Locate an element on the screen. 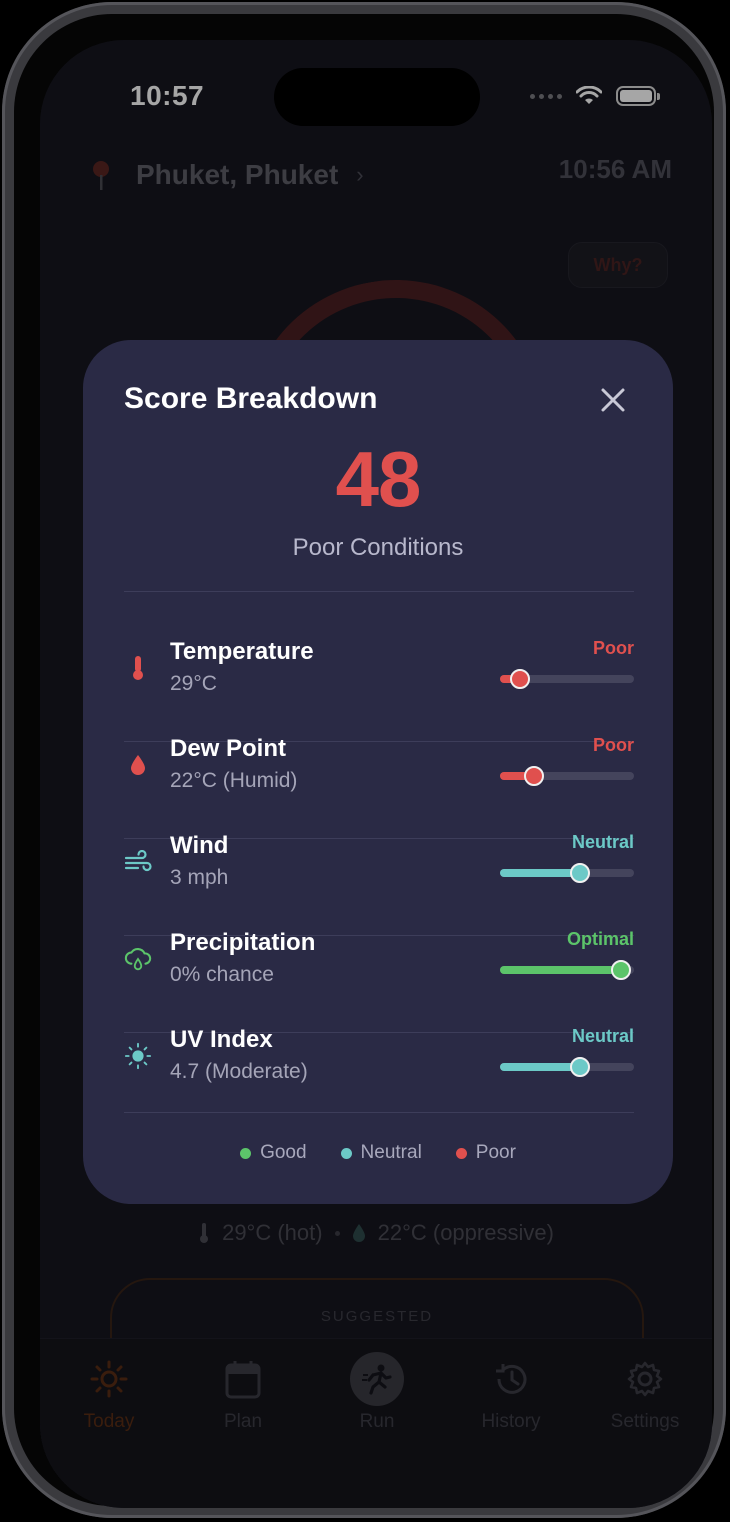 Image resolution: width=730 pixels, height=1522 pixels. sun-icon is located at coordinates (138, 1056).